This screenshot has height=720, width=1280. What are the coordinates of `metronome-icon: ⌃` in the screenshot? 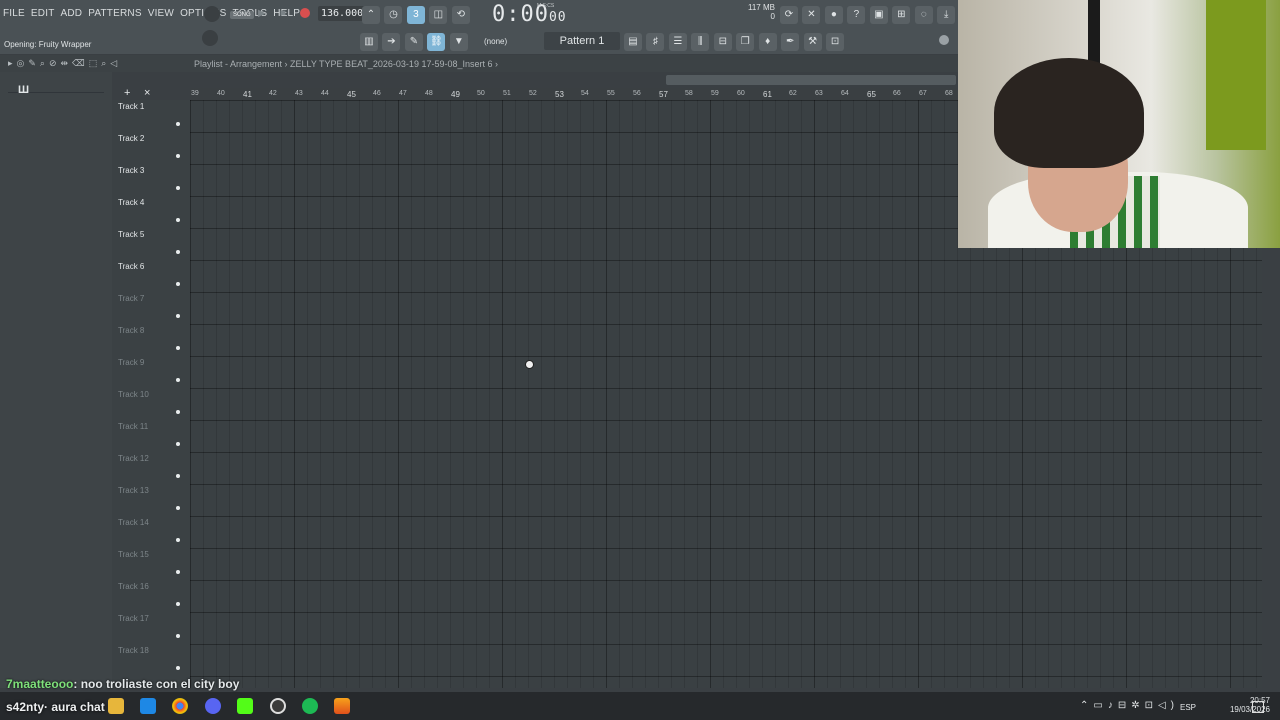 It's located at (371, 15).